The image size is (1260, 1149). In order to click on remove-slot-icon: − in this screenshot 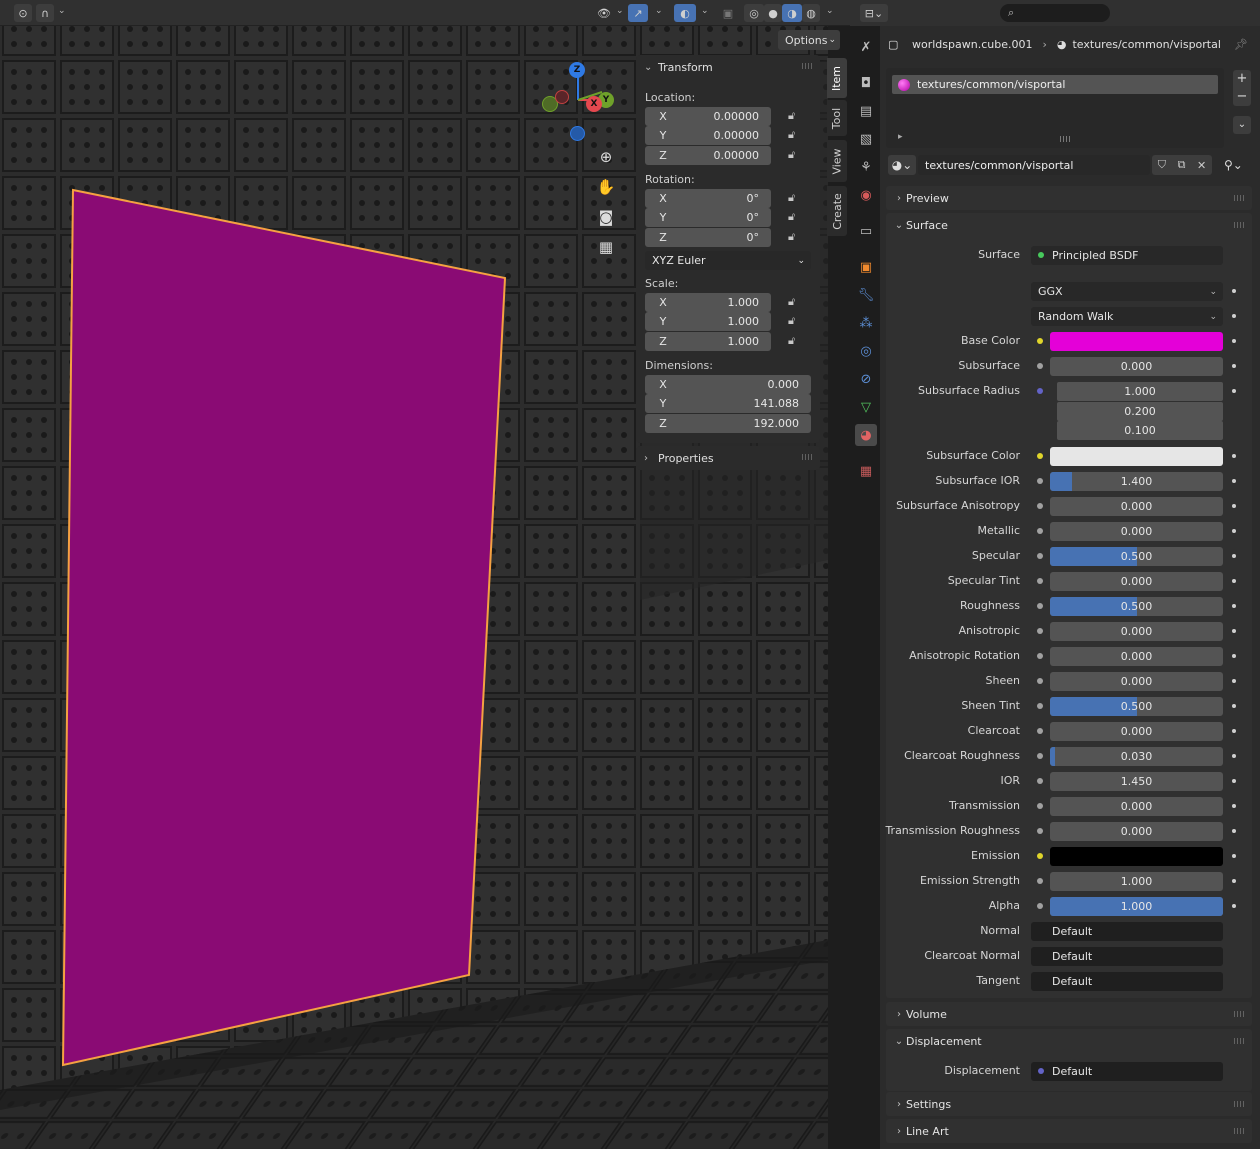, I will do `click(1242, 97)`.